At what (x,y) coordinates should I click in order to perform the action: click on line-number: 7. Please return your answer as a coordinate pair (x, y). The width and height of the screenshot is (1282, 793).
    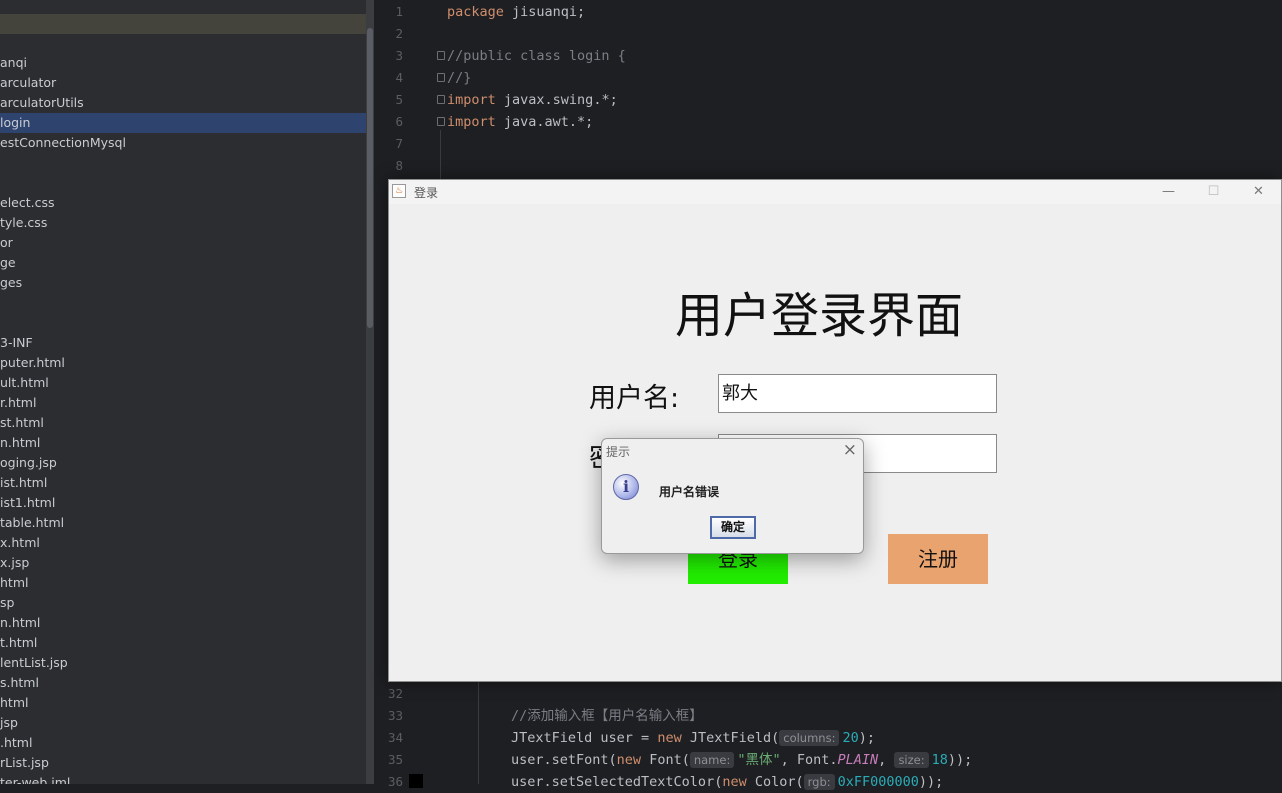
    Looking at the image, I should click on (399, 143).